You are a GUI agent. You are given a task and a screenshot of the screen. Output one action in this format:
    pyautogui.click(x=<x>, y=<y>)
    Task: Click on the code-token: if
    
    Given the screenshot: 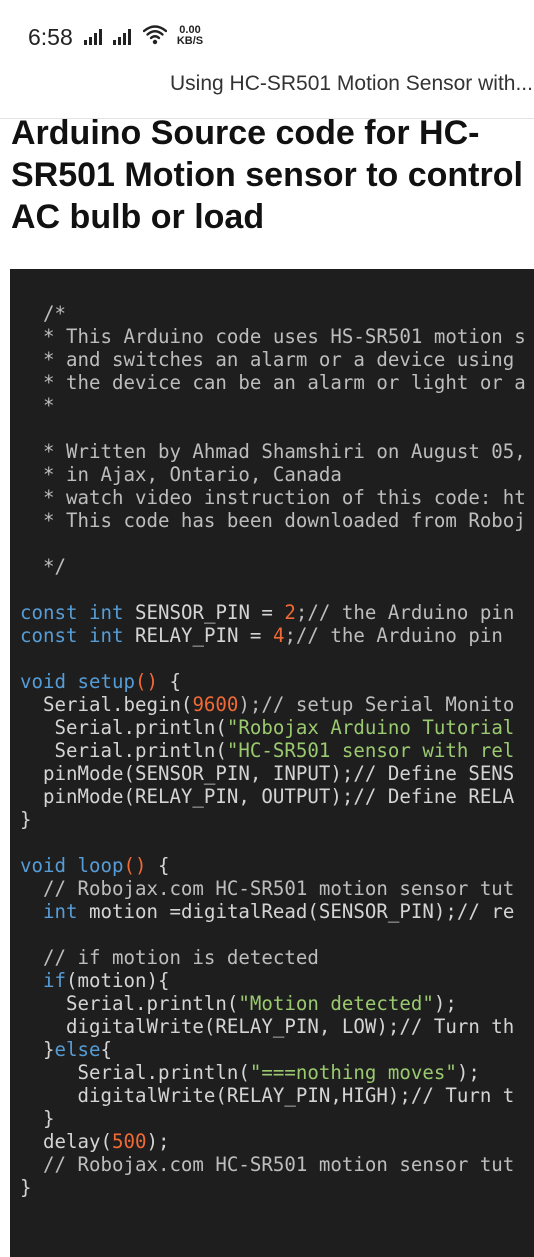 What is the action you would take?
    pyautogui.click(x=54, y=980)
    